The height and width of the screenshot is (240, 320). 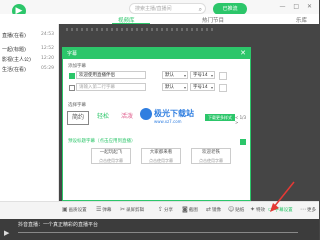 I want to click on size2-value: 字号14, so click(x=200, y=87).